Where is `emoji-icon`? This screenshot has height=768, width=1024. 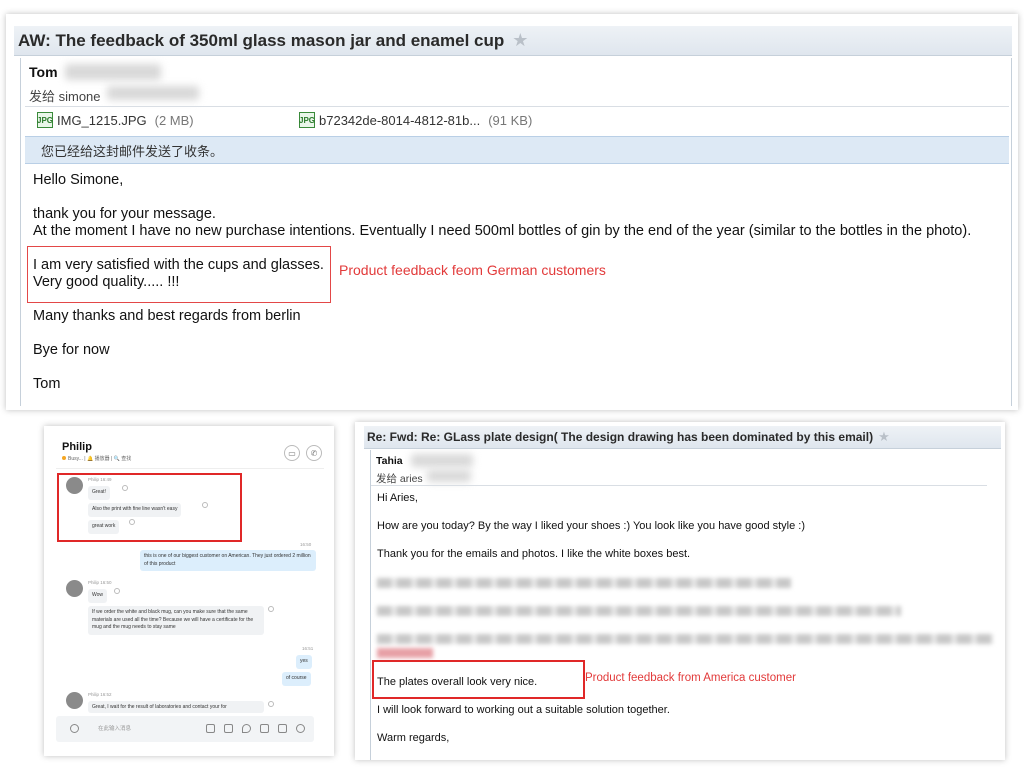 emoji-icon is located at coordinates (74, 728).